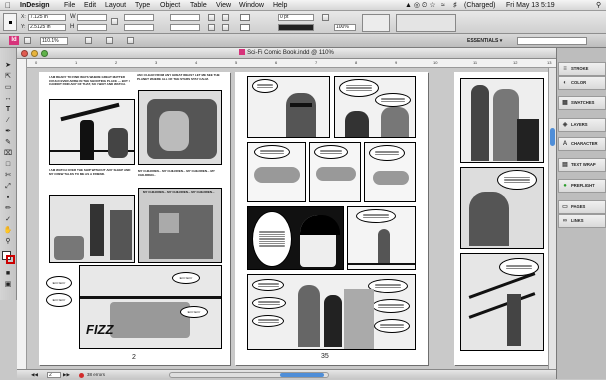 The width and height of the screenshot is (606, 380). Describe the element at coordinates (198, 5) in the screenshot. I see `menu-table: Table` at that location.